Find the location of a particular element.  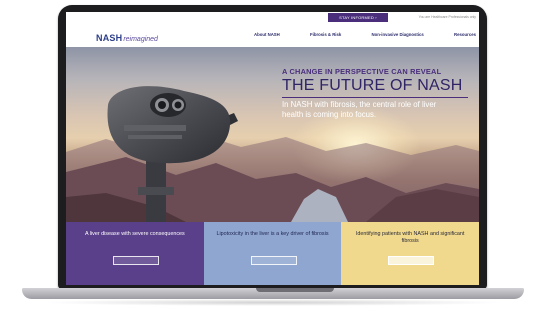

laptop-notch is located at coordinates (295, 290).